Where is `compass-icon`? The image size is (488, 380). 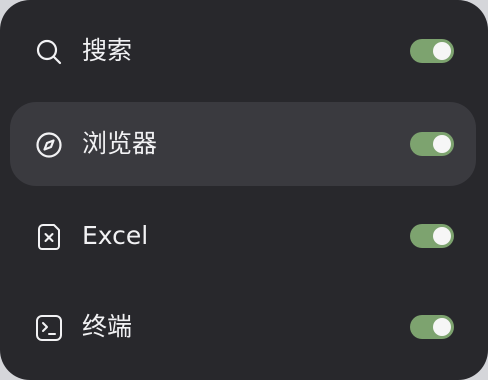 compass-icon is located at coordinates (49, 145).